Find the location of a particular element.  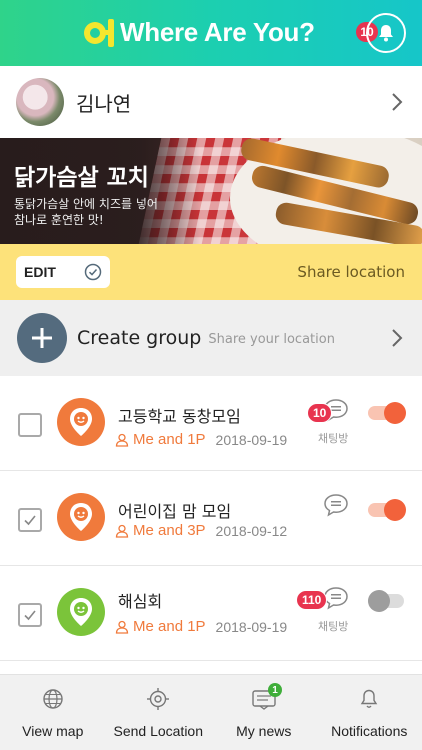

create-group-row: Create group Share your location is located at coordinates (211, 338).